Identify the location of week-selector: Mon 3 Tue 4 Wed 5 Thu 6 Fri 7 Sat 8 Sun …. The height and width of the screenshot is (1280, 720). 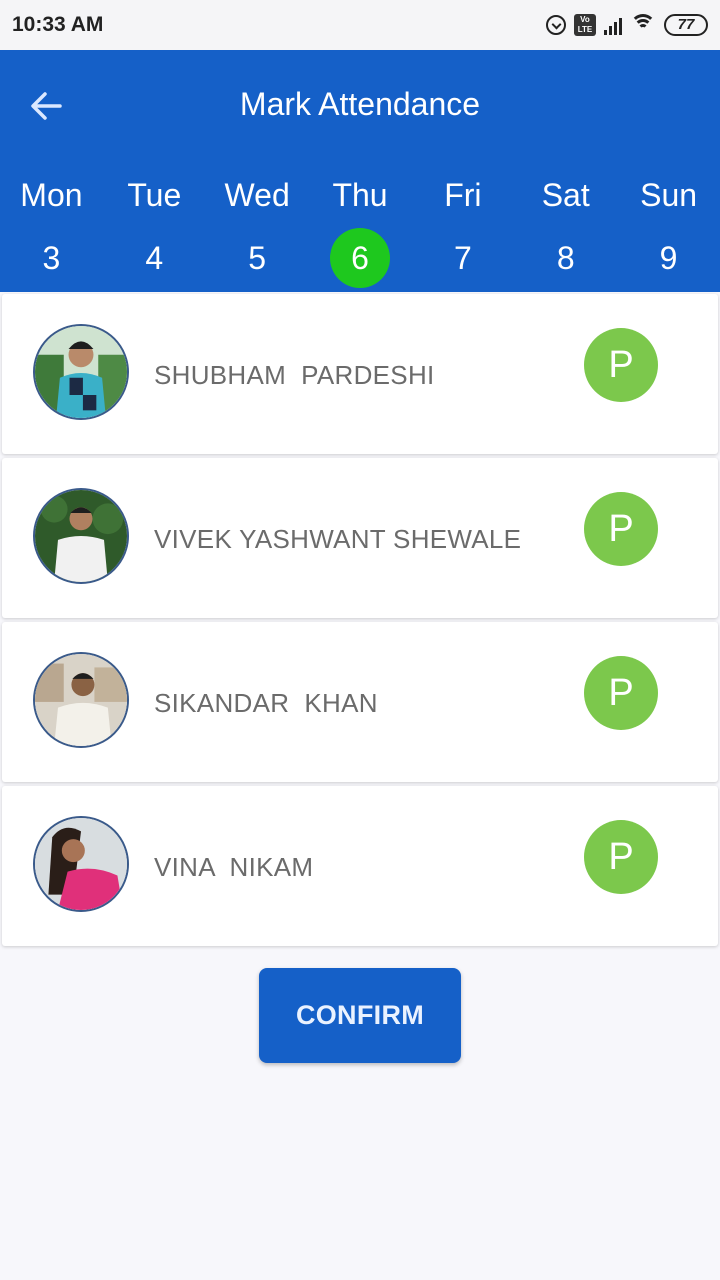
(360, 229).